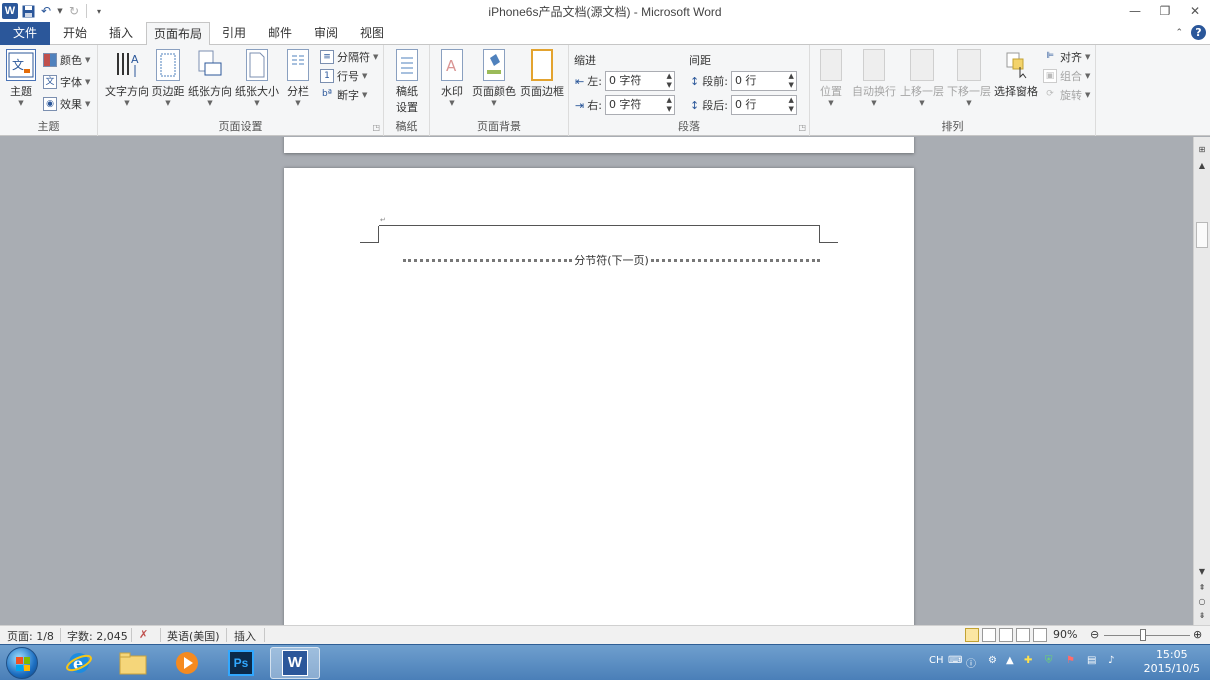 This screenshot has height=680, width=1210. What do you see at coordinates (494, 78) in the screenshot?
I see `page-color-button: 页面颜色 ▼` at bounding box center [494, 78].